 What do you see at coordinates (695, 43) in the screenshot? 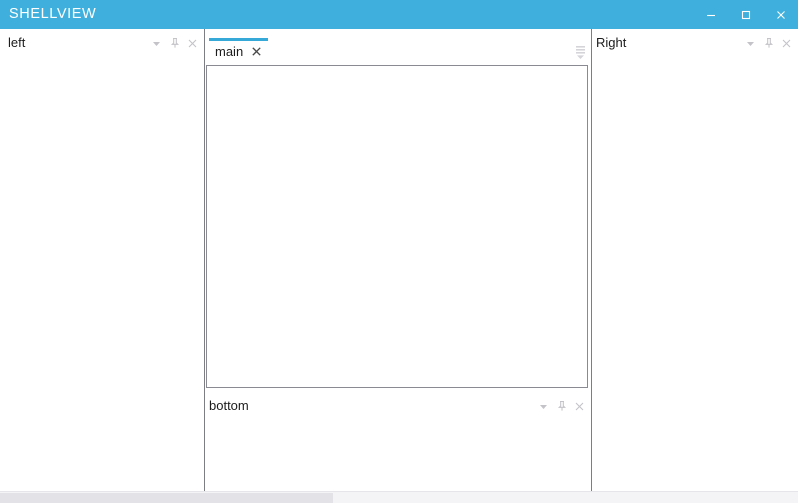
I see `right-panel-header: Right` at bounding box center [695, 43].